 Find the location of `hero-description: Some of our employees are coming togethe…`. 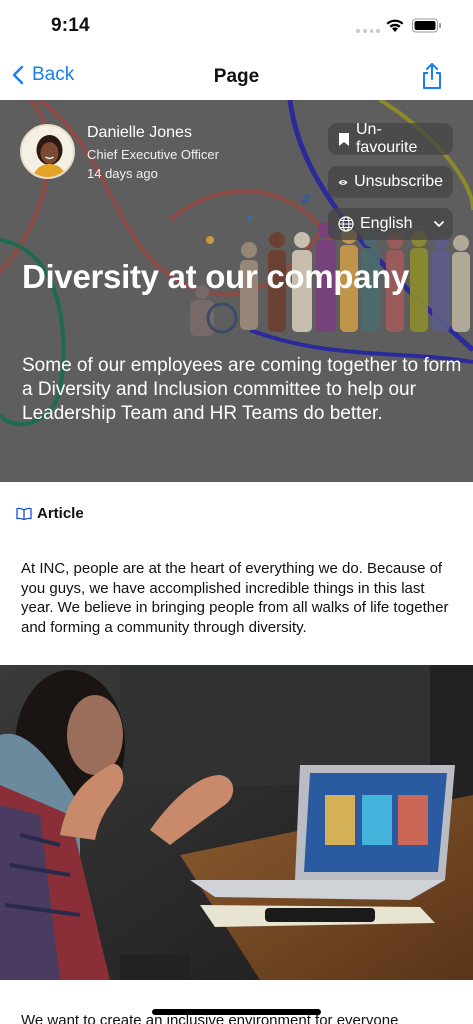

hero-description: Some of our employees are coming togethe… is located at coordinates (242, 389).